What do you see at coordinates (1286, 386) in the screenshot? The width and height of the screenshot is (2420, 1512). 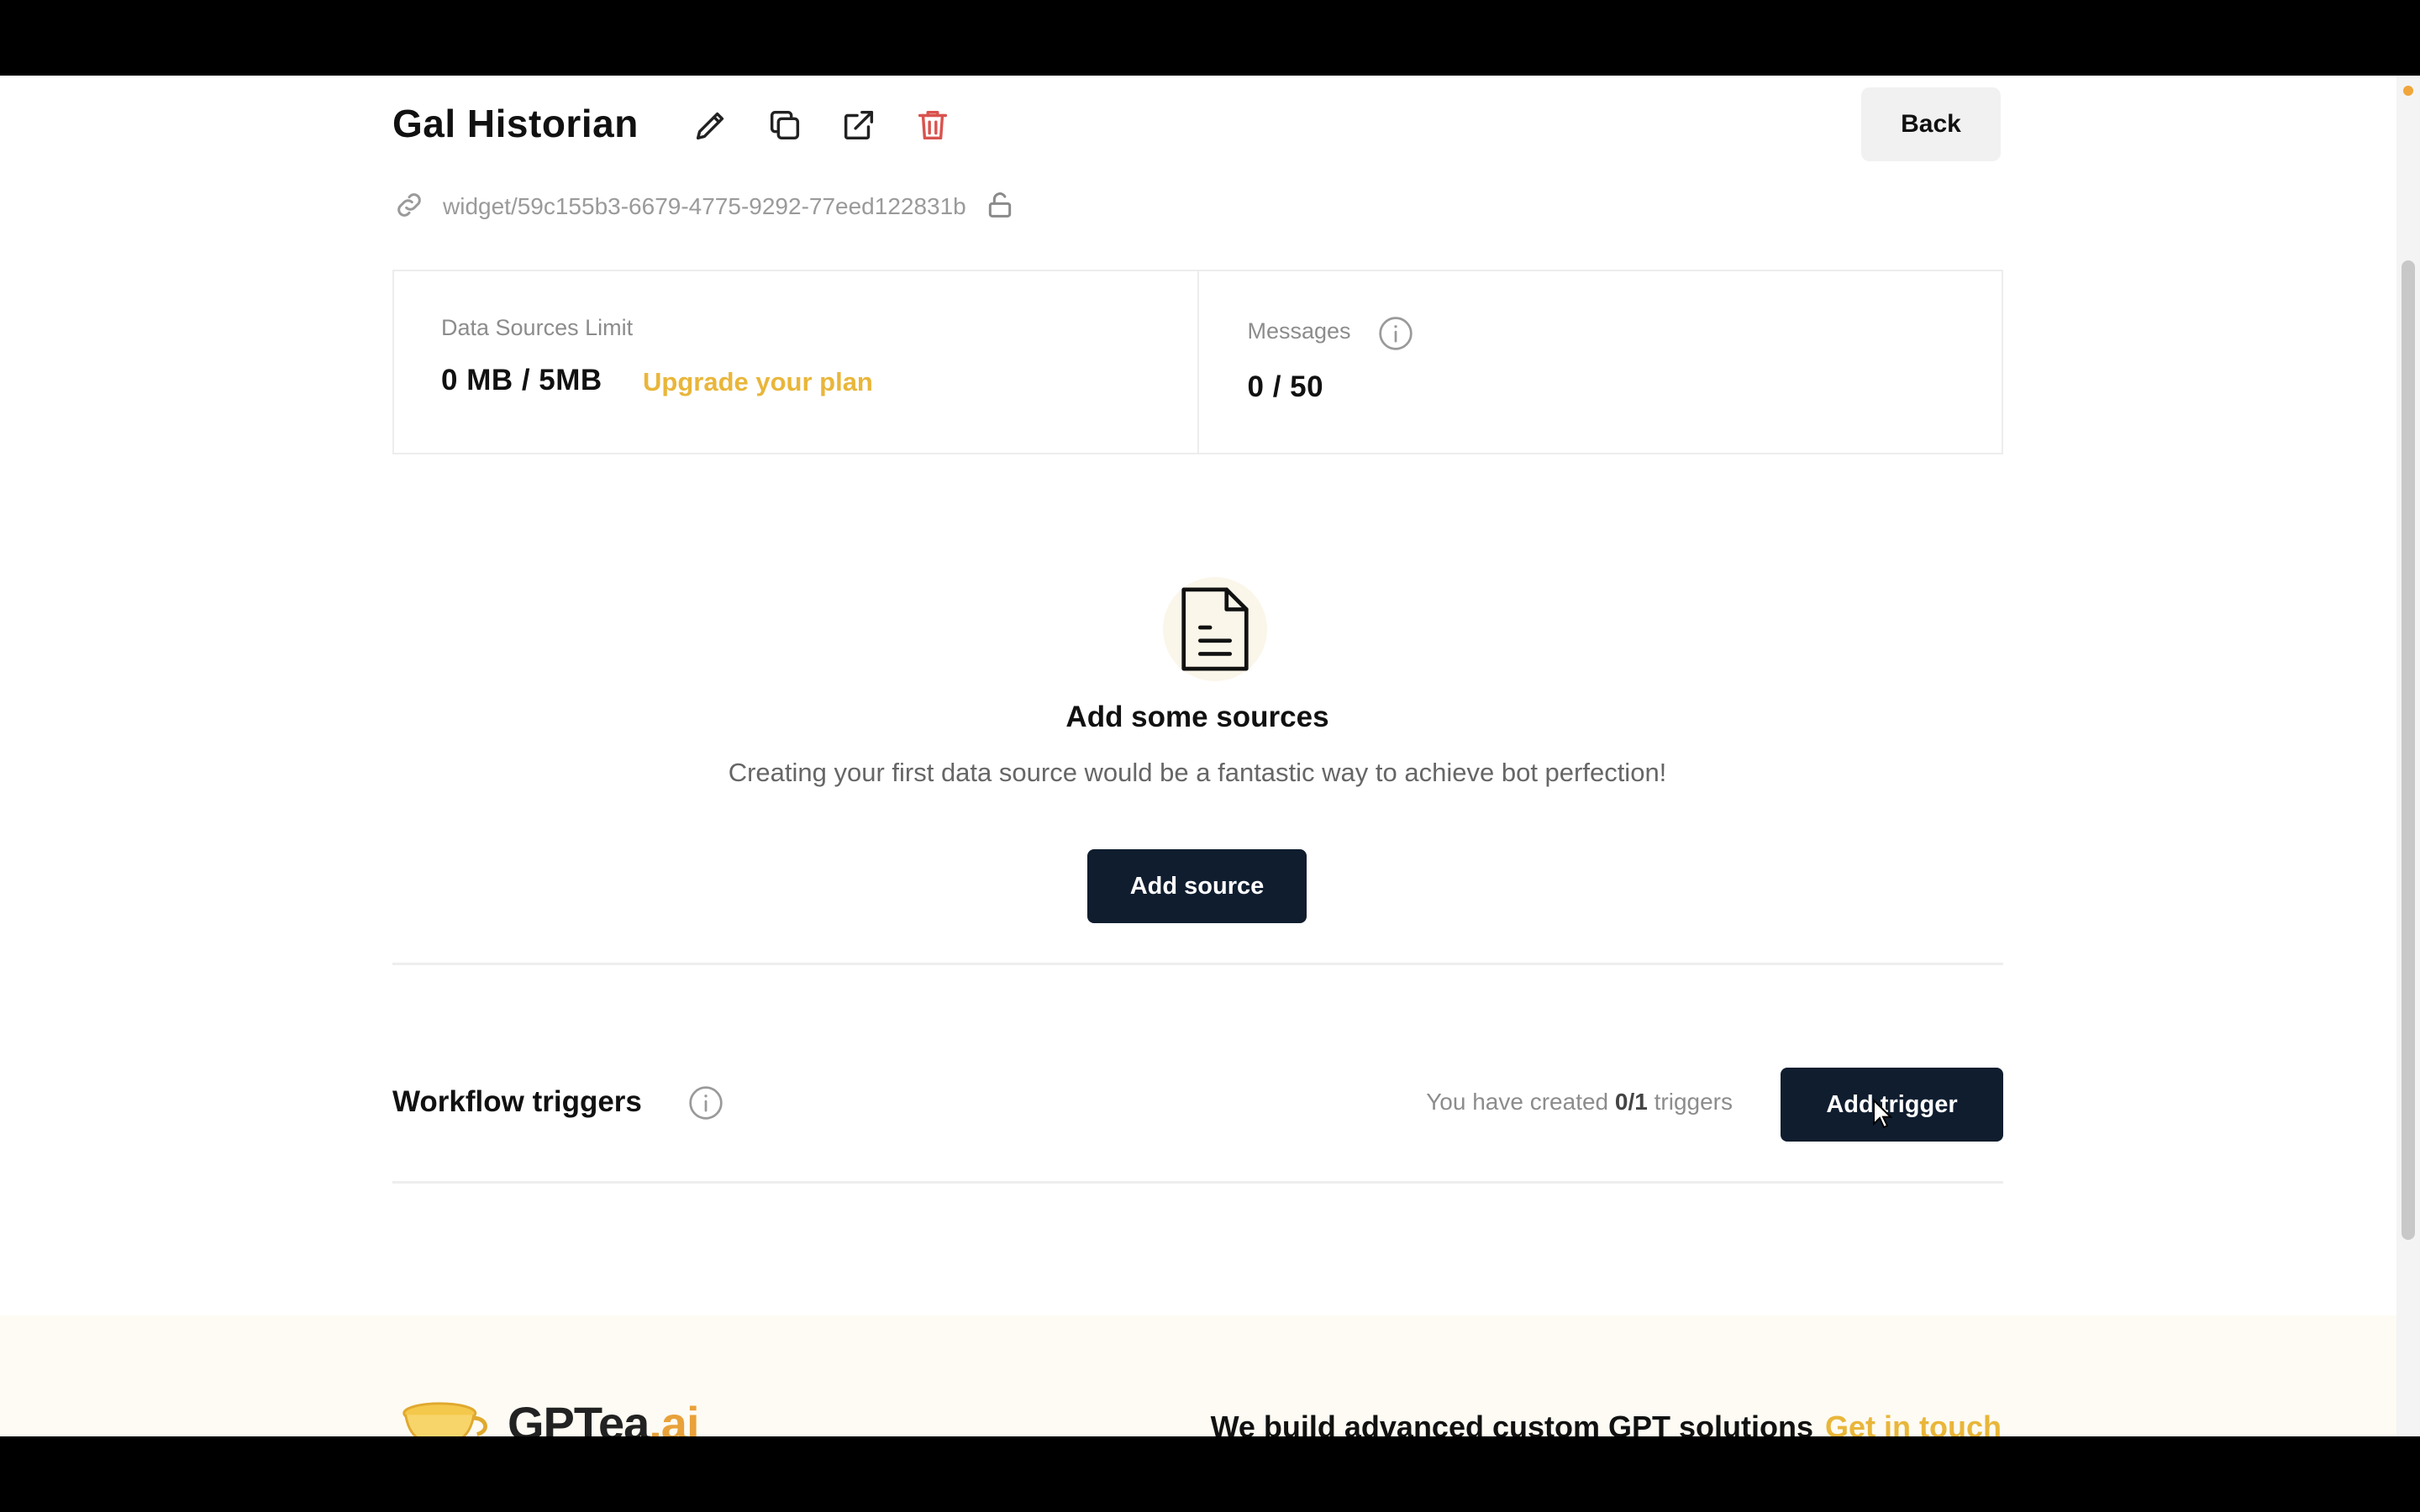 I see `messages-value: 0 / 50` at bounding box center [1286, 386].